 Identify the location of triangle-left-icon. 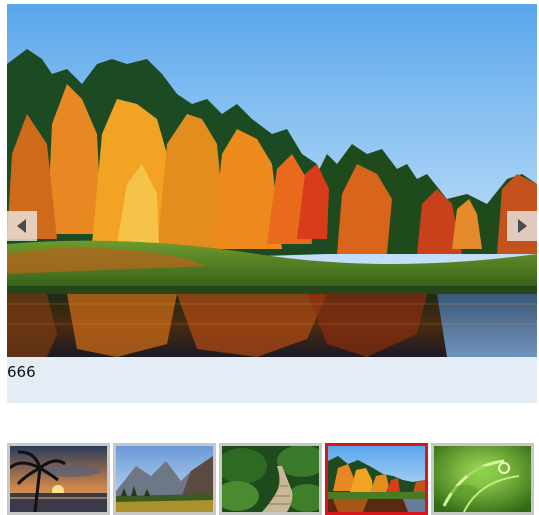
(22, 226).